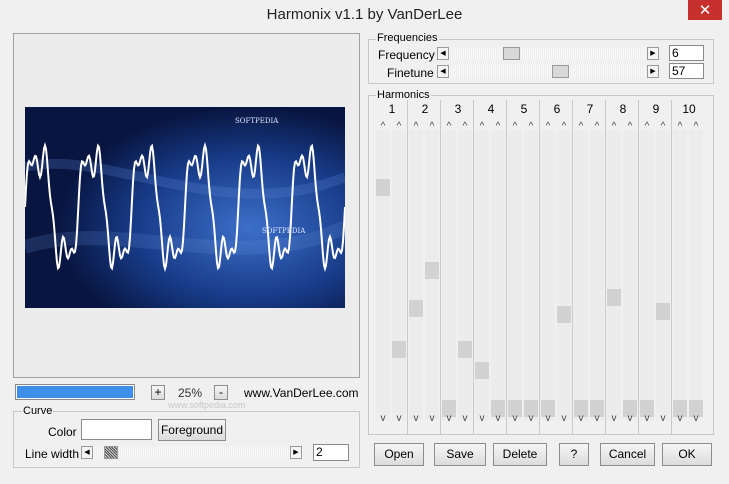 Image resolution: width=729 pixels, height=484 pixels. Describe the element at coordinates (116, 429) in the screenshot. I see `color-swatch` at that location.